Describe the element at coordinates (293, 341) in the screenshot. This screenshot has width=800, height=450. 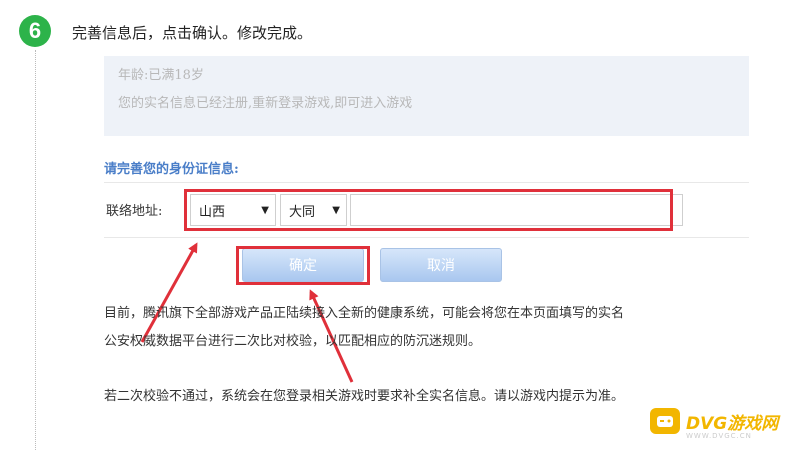
I see `notice-line-2: 公安权威数据平台进行二次比对校验，以匹配相应的防沉迷规则。` at that location.